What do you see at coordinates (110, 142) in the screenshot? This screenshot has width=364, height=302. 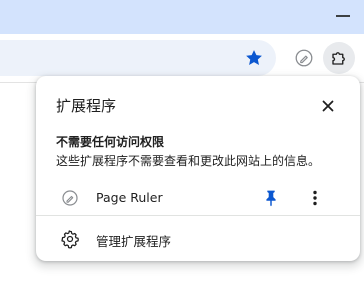 I see `section-heading: 不需要任何访问权限` at bounding box center [110, 142].